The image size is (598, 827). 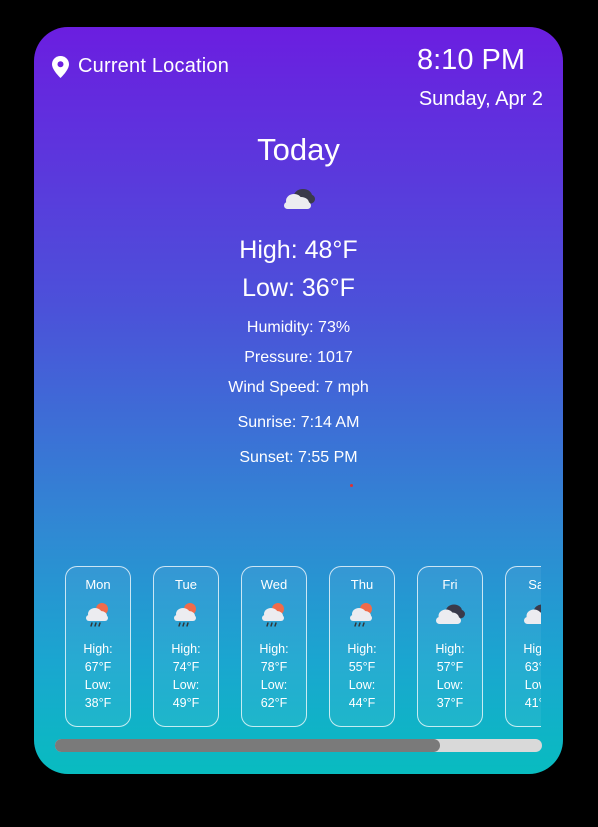 What do you see at coordinates (98, 667) in the screenshot?
I see `forecast-high: 67°F` at bounding box center [98, 667].